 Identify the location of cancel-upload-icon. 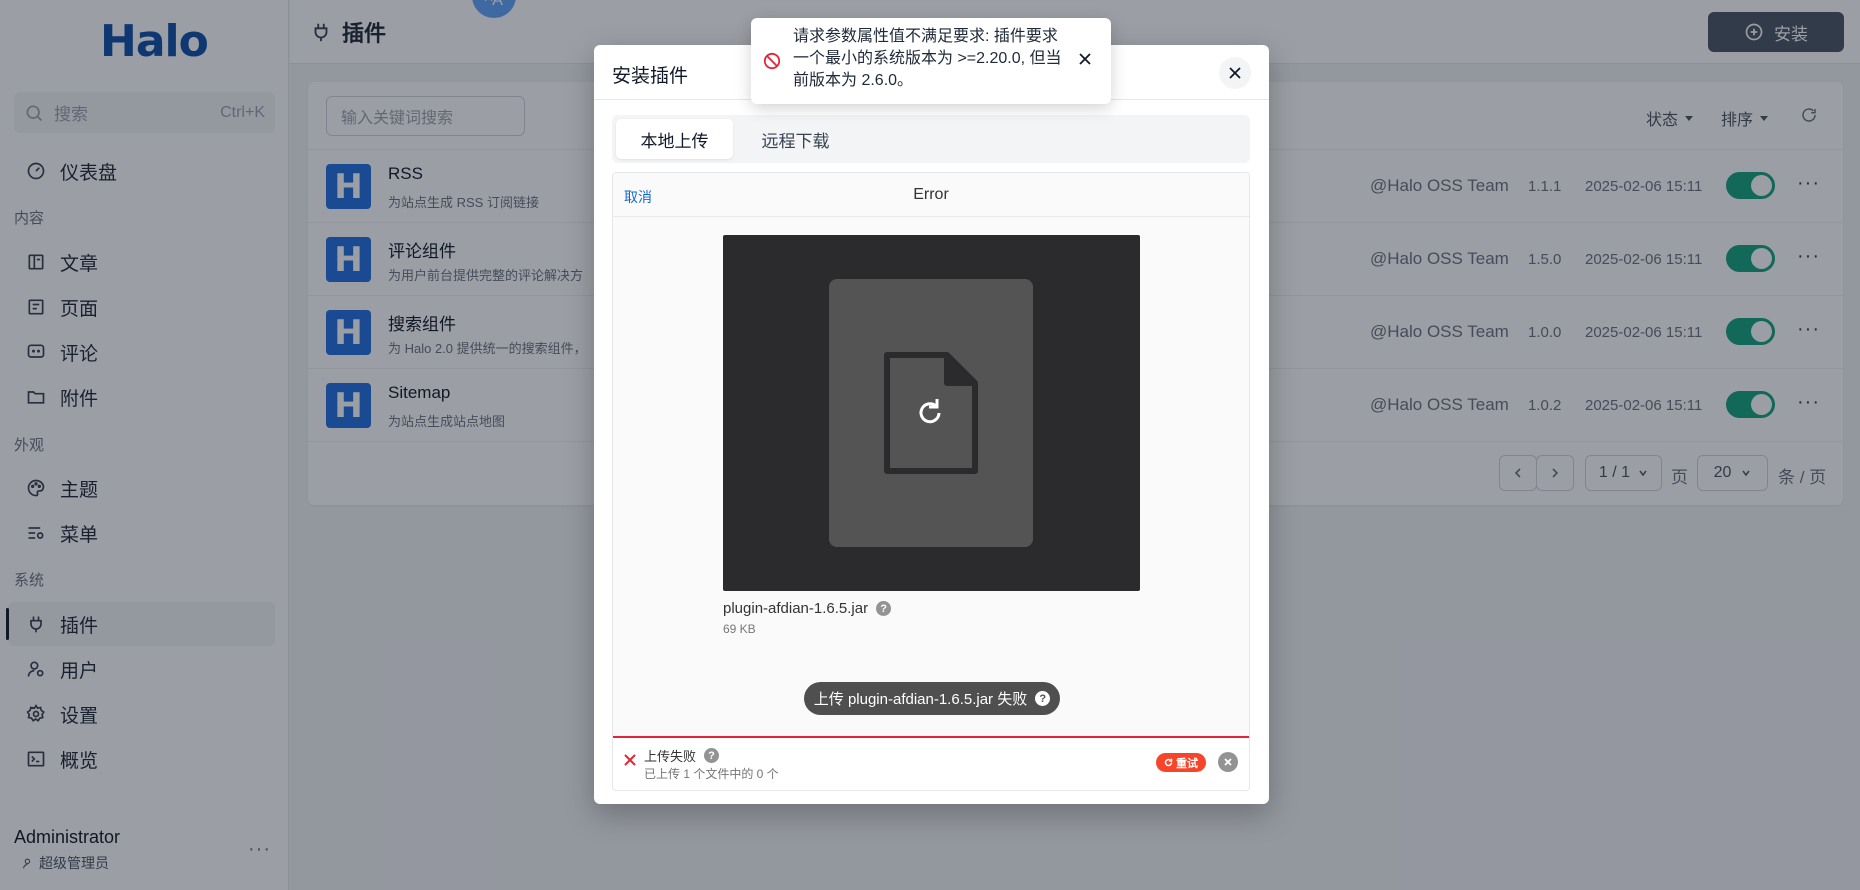
(1228, 762).